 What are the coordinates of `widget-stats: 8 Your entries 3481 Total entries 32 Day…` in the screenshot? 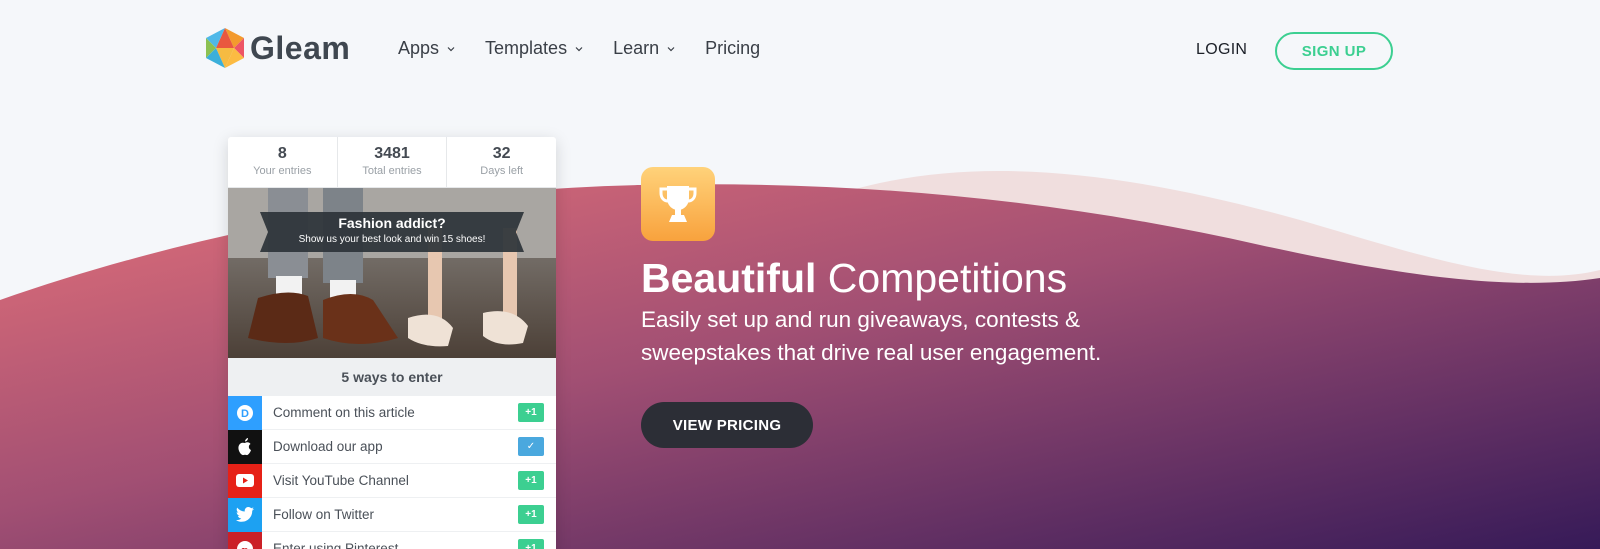 It's located at (392, 162).